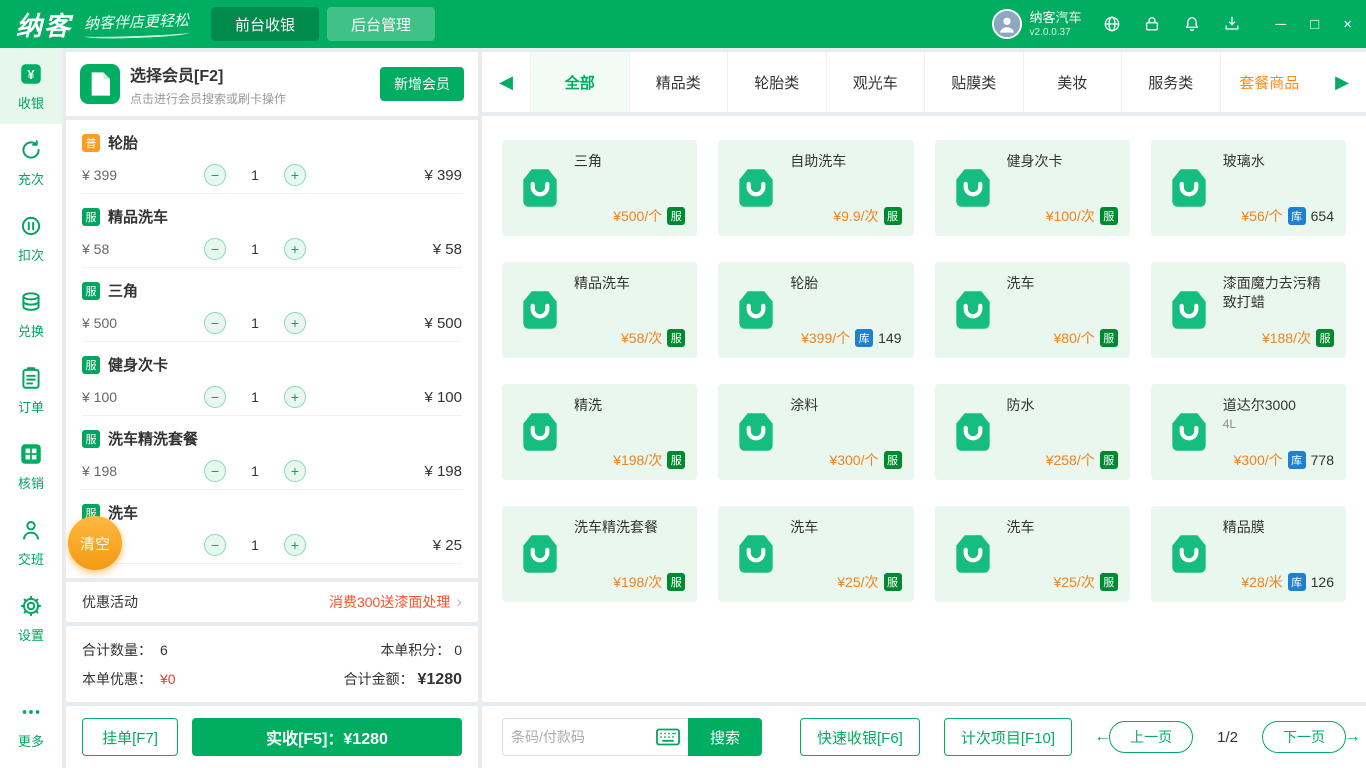 Image resolution: width=1366 pixels, height=768 pixels. What do you see at coordinates (602, 283) in the screenshot?
I see `product-name: 精品洗车` at bounding box center [602, 283].